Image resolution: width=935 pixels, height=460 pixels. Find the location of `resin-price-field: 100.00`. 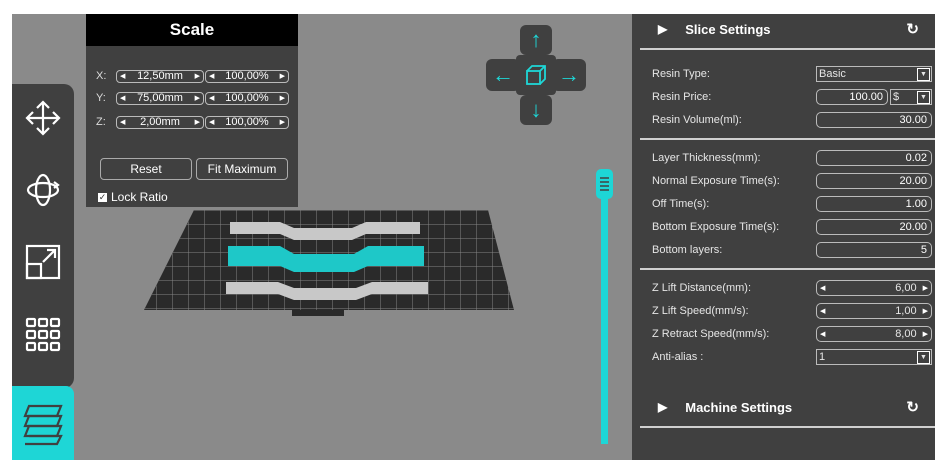

resin-price-field: 100.00 is located at coordinates (852, 97).